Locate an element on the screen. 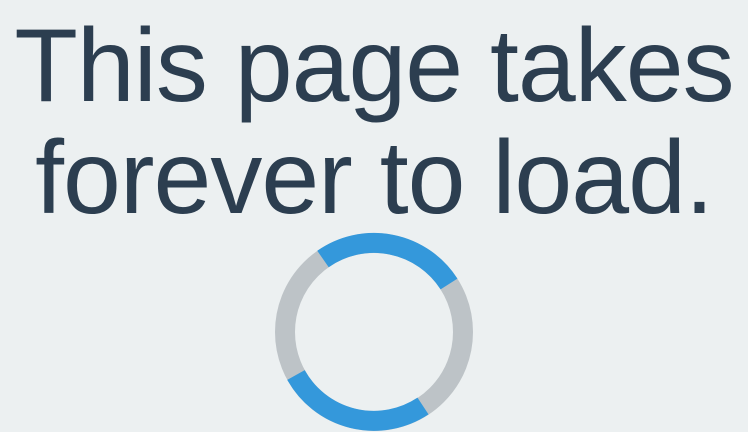  spinner-arc-top is located at coordinates (387, 261).